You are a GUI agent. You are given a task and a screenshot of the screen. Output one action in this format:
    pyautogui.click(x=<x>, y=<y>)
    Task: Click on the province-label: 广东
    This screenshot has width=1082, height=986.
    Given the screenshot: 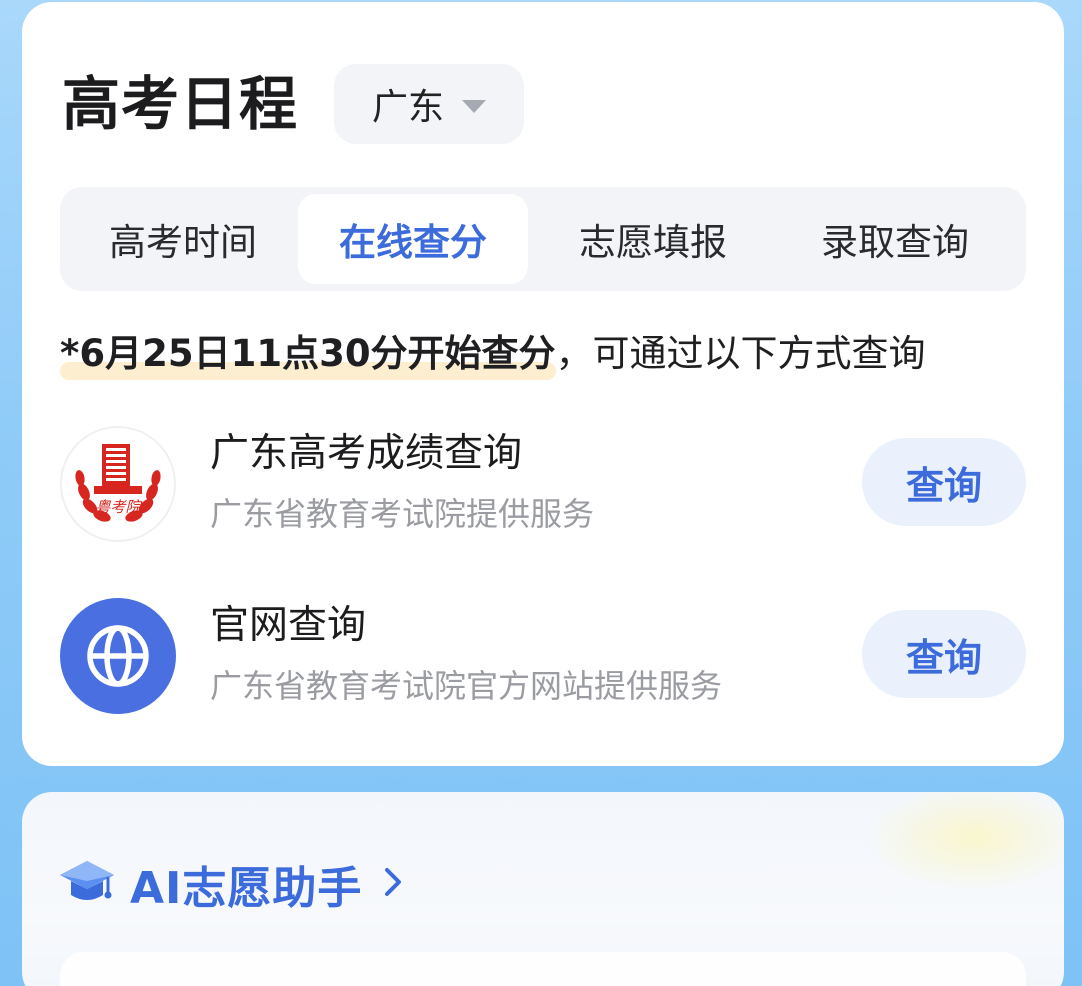 What is the action you would take?
    pyautogui.click(x=408, y=107)
    